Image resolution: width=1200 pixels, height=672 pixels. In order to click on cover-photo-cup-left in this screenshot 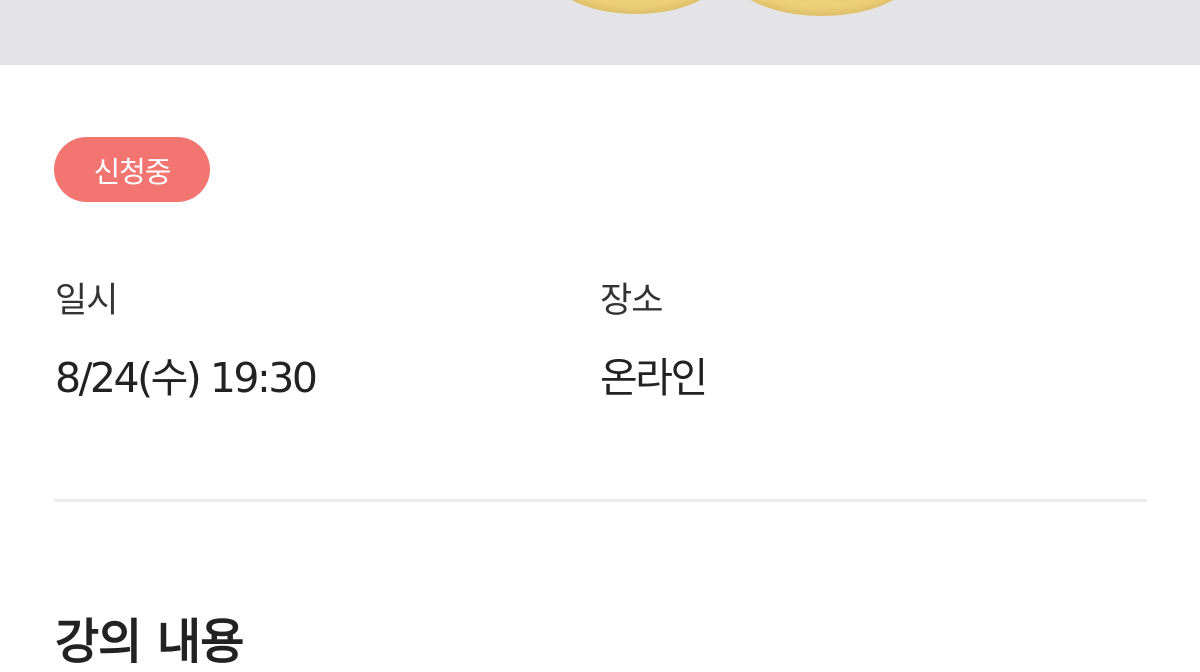, I will do `click(636, 7)`.